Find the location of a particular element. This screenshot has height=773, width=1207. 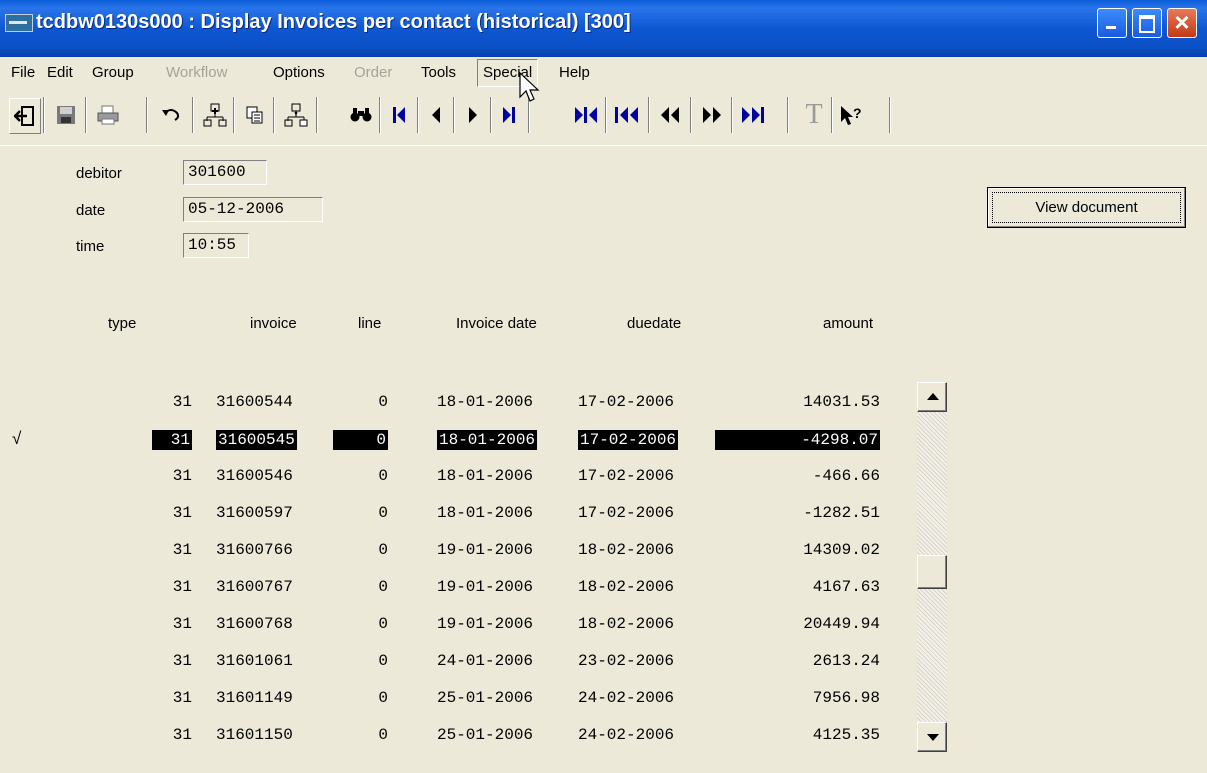

text-button: T is located at coordinates (814, 115).